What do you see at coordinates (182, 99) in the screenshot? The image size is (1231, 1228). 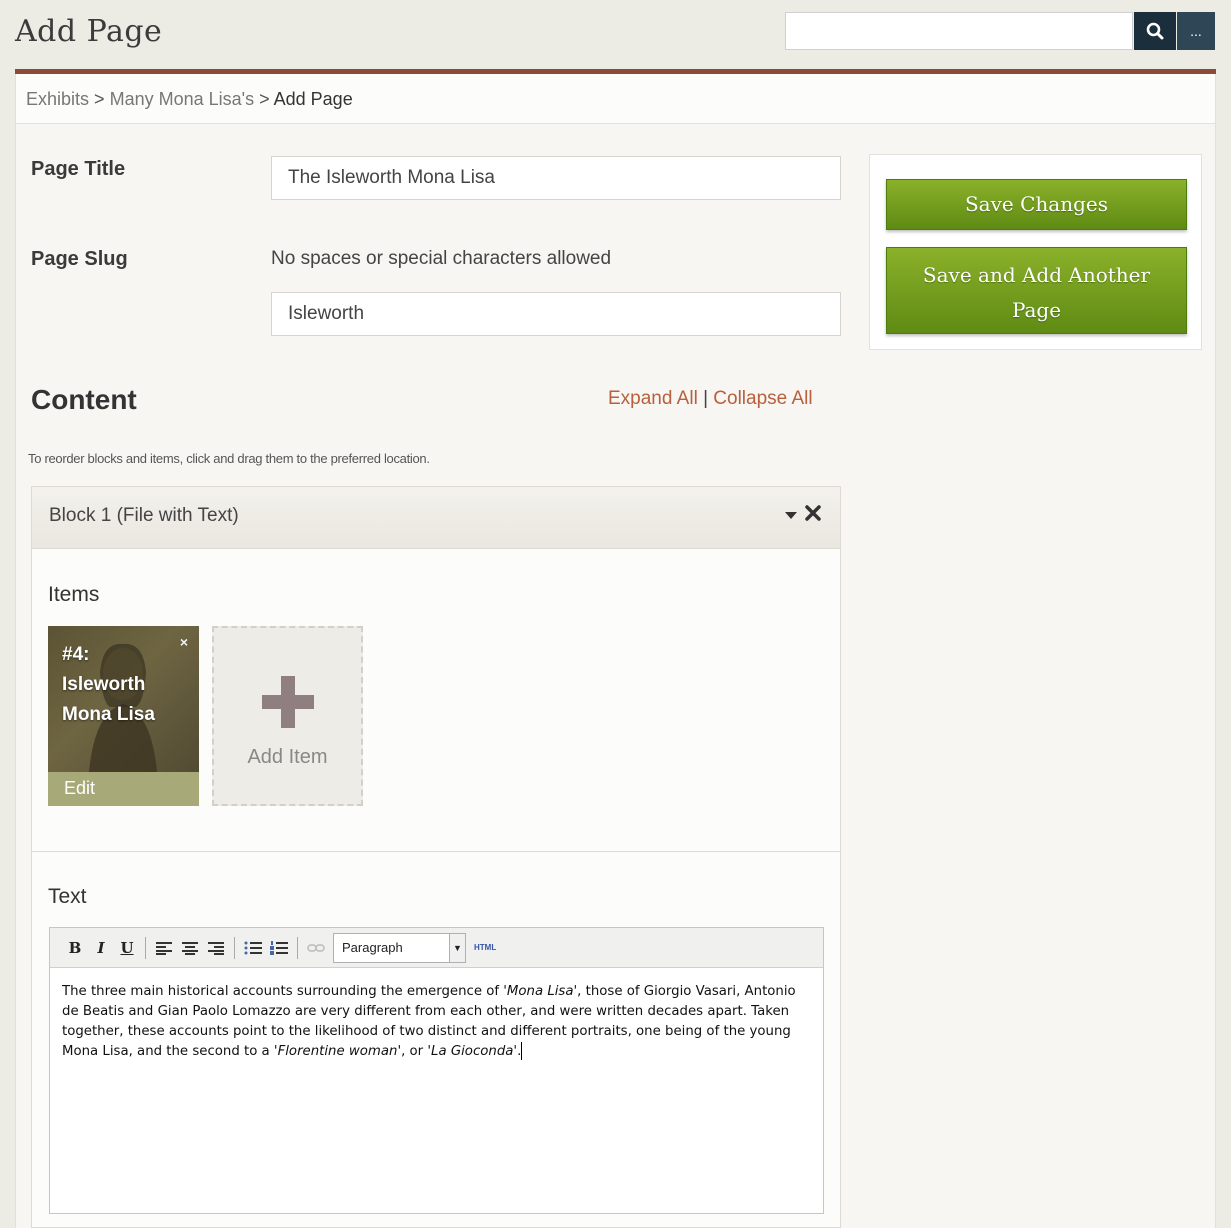 I see `breadcrumb-exhibit: Many Mona Lisa's` at bounding box center [182, 99].